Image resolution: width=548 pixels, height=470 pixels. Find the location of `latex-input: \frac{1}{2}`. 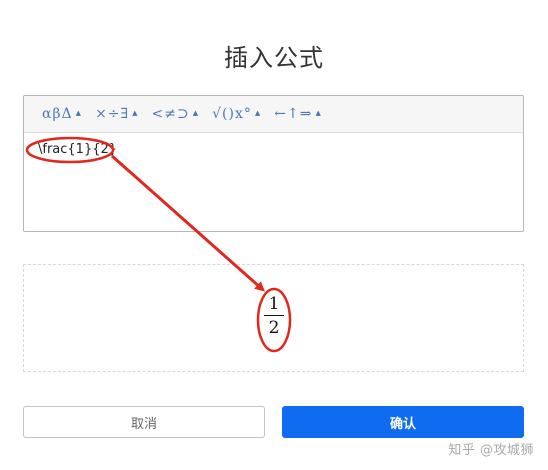

latex-input: \frac{1}{2} is located at coordinates (273, 182).